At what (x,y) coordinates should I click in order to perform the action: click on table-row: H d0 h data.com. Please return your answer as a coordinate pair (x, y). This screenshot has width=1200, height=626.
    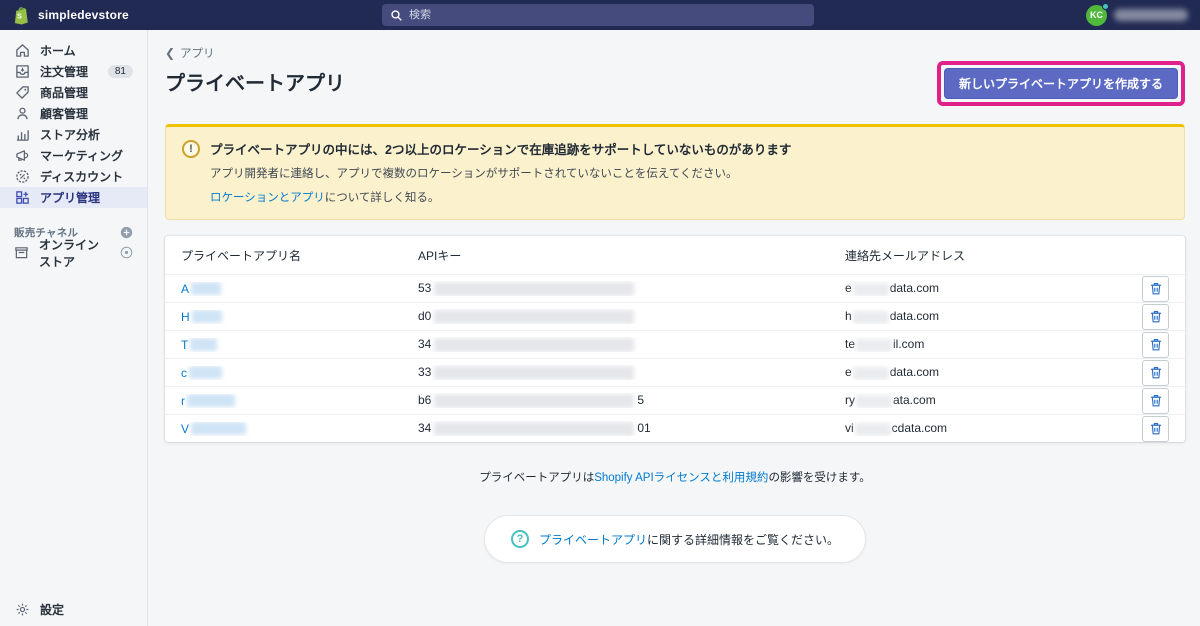
    Looking at the image, I should click on (675, 316).